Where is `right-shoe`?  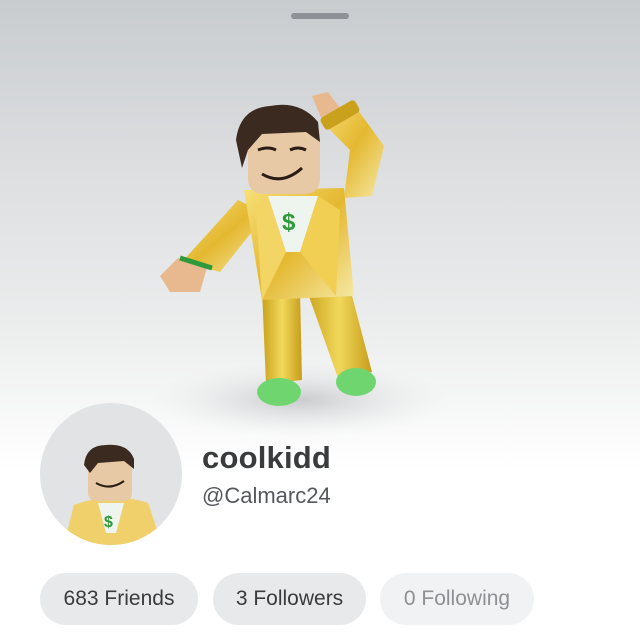
right-shoe is located at coordinates (356, 382).